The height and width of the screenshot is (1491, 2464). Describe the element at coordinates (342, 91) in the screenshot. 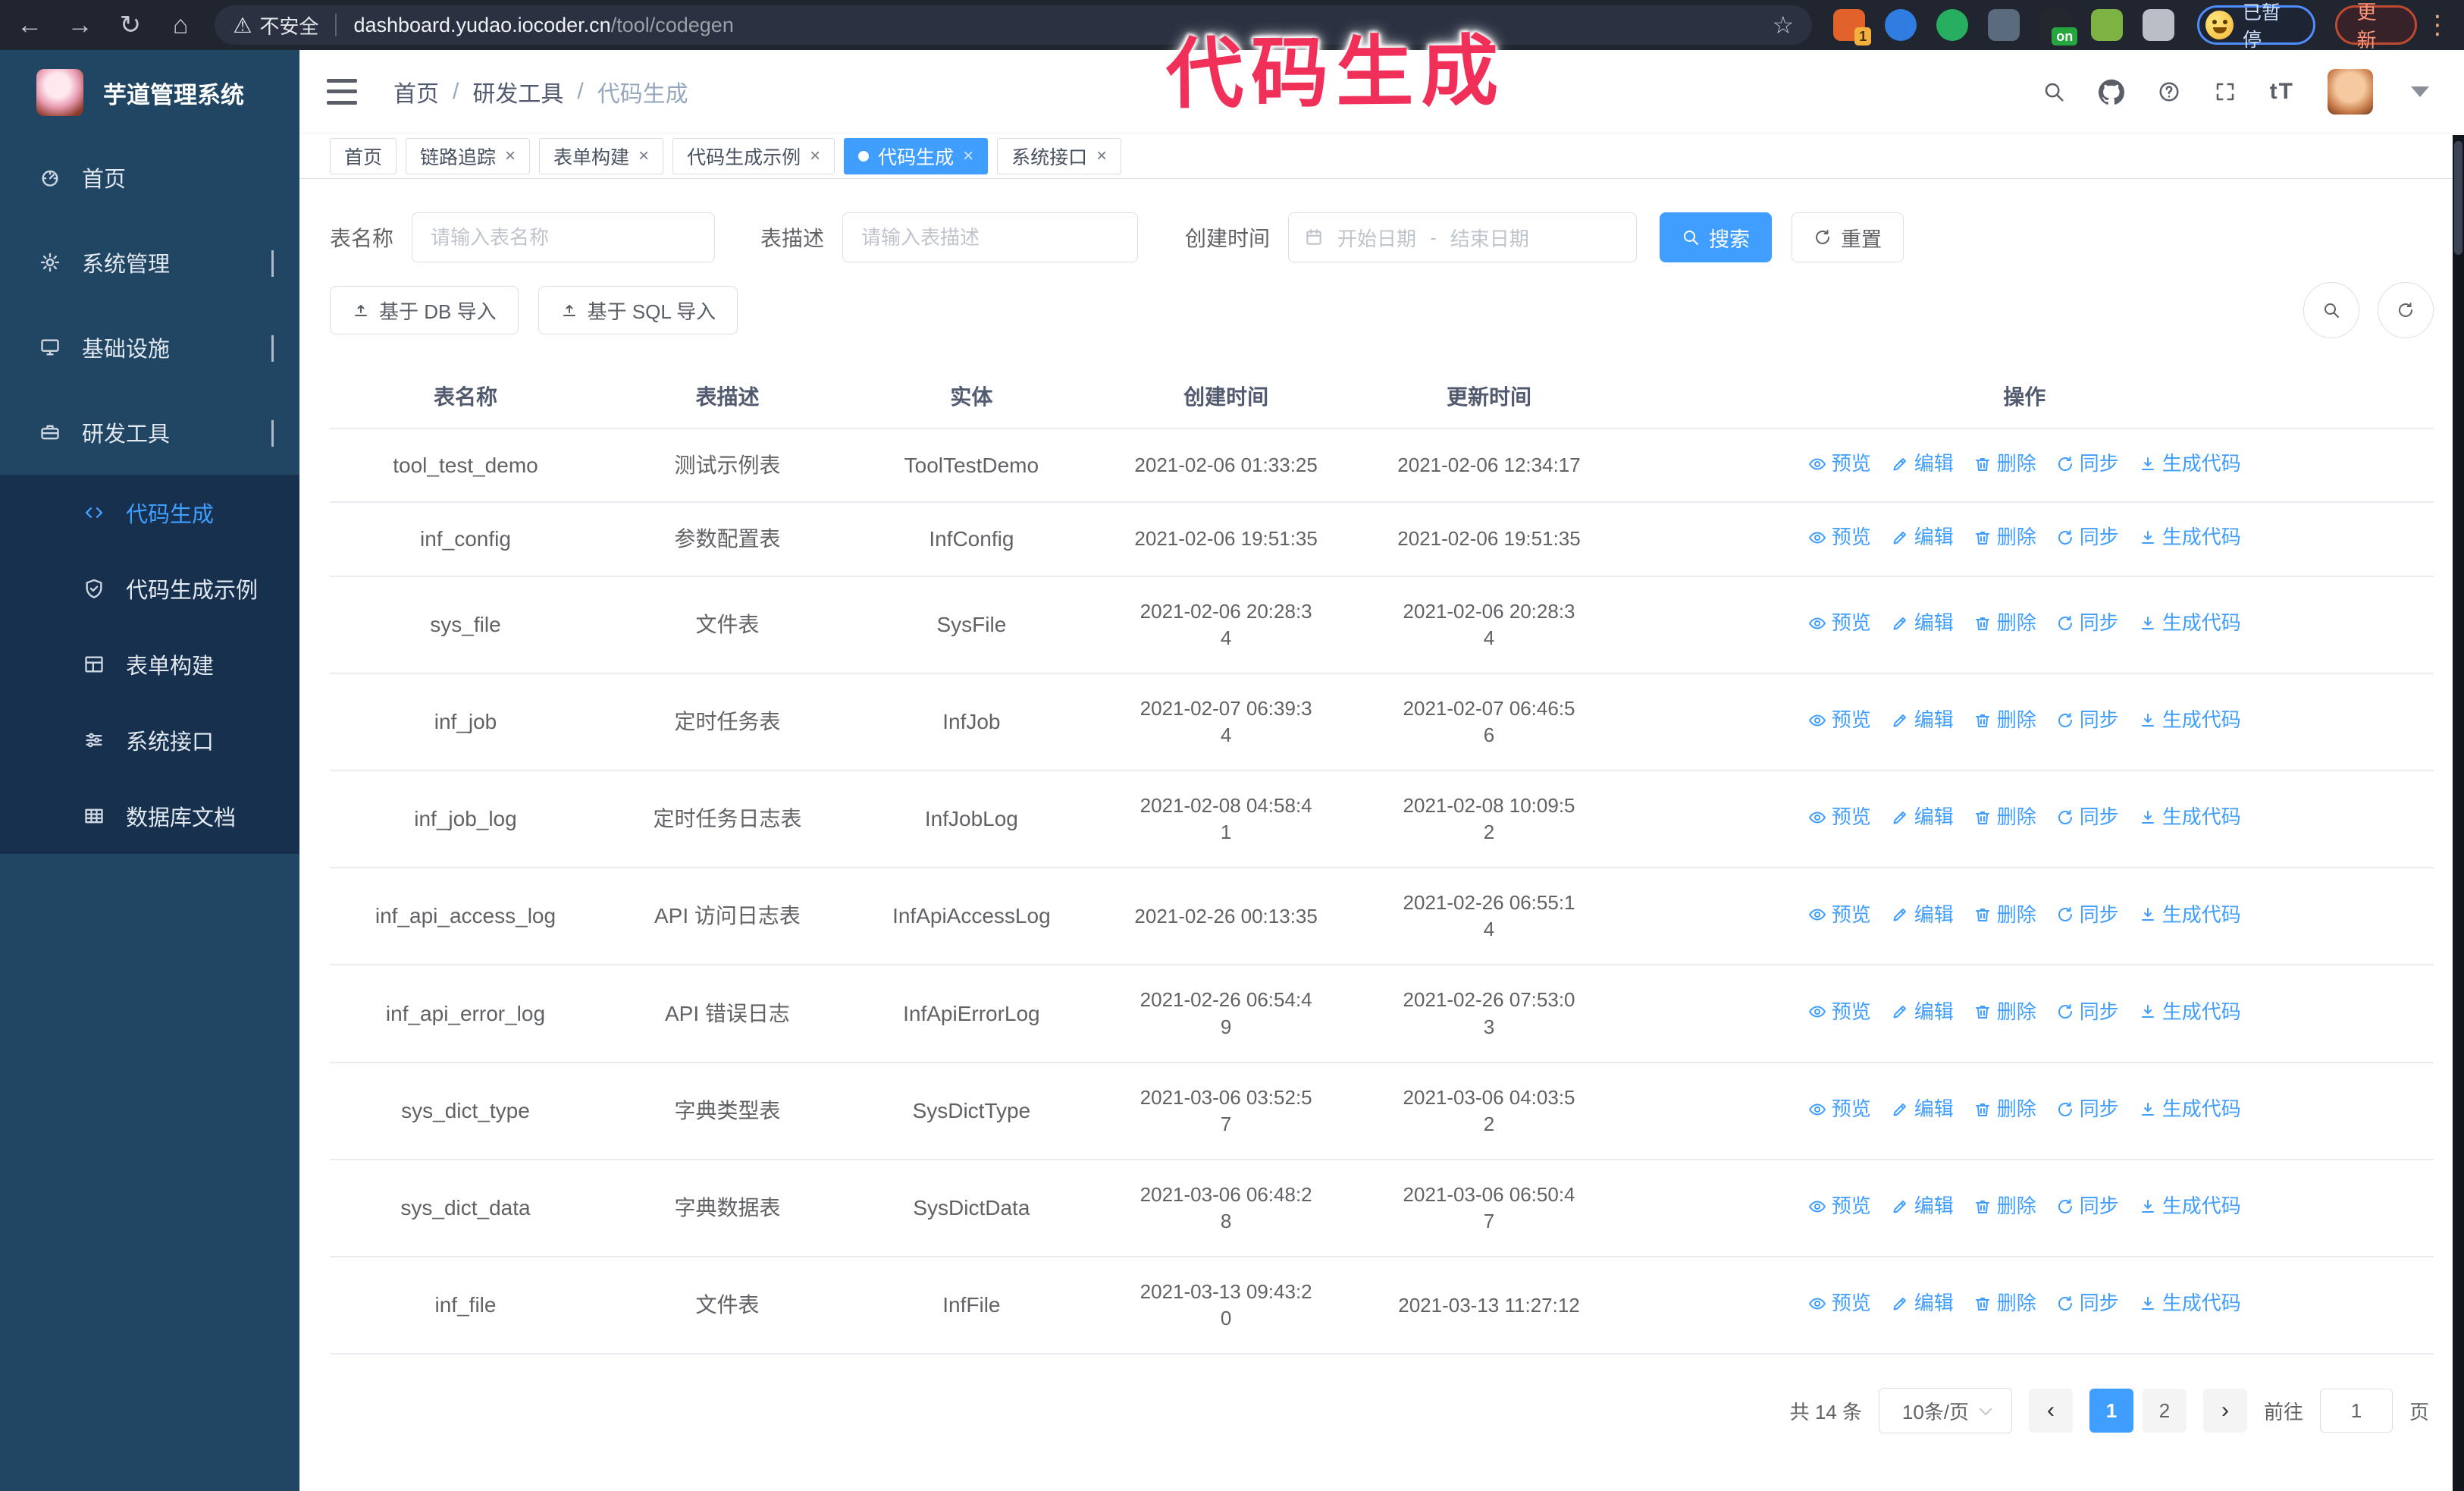

I see `hamburger-icon` at that location.